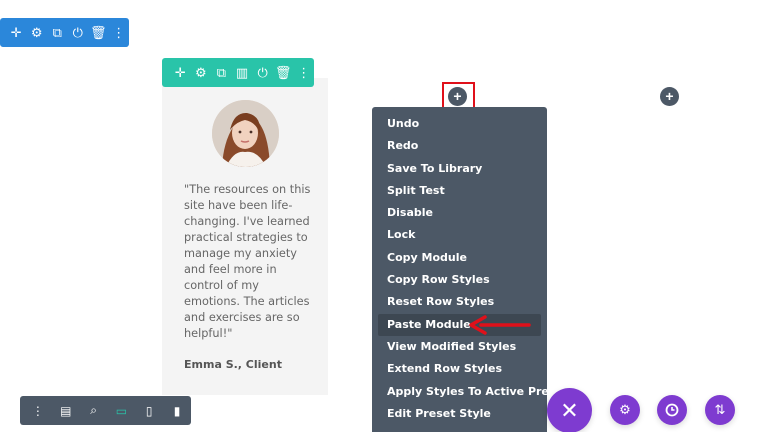  I want to click on testimonial-author: Emma S., Client, so click(233, 364).